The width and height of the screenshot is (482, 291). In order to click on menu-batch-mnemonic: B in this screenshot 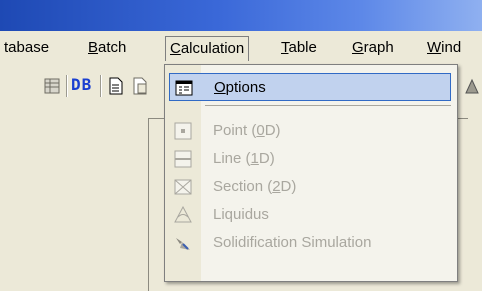, I will do `click(93, 47)`.